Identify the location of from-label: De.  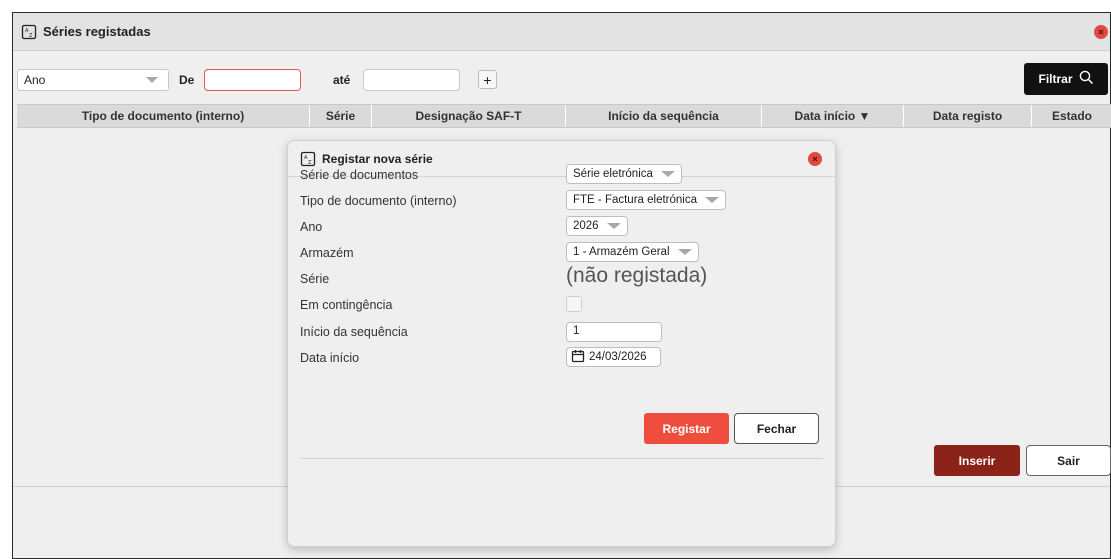
(187, 80).